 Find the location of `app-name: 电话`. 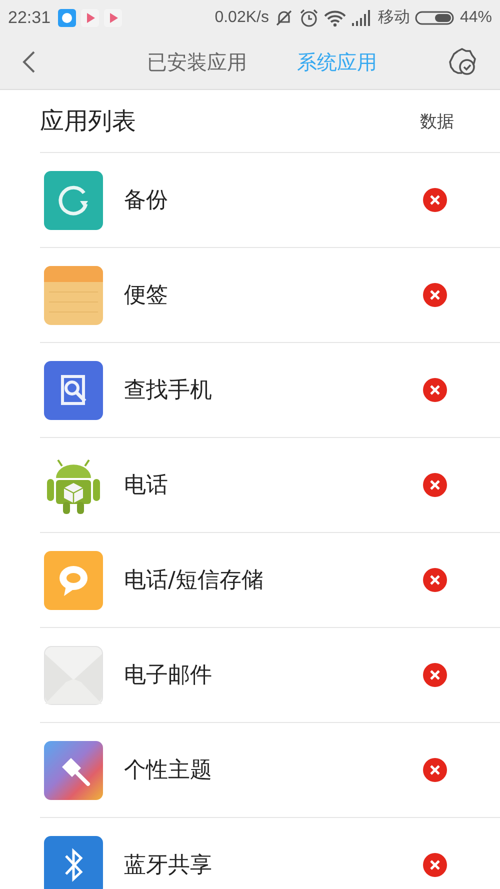

app-name: 电话 is located at coordinates (146, 486).